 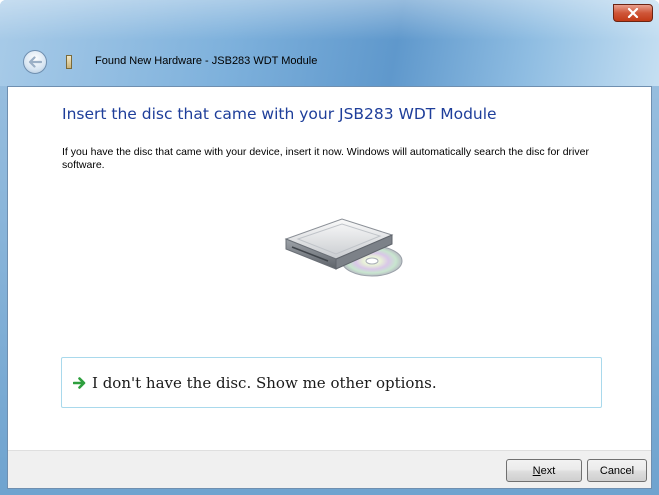 I want to click on cancel-button-label: Cancel, so click(x=617, y=470).